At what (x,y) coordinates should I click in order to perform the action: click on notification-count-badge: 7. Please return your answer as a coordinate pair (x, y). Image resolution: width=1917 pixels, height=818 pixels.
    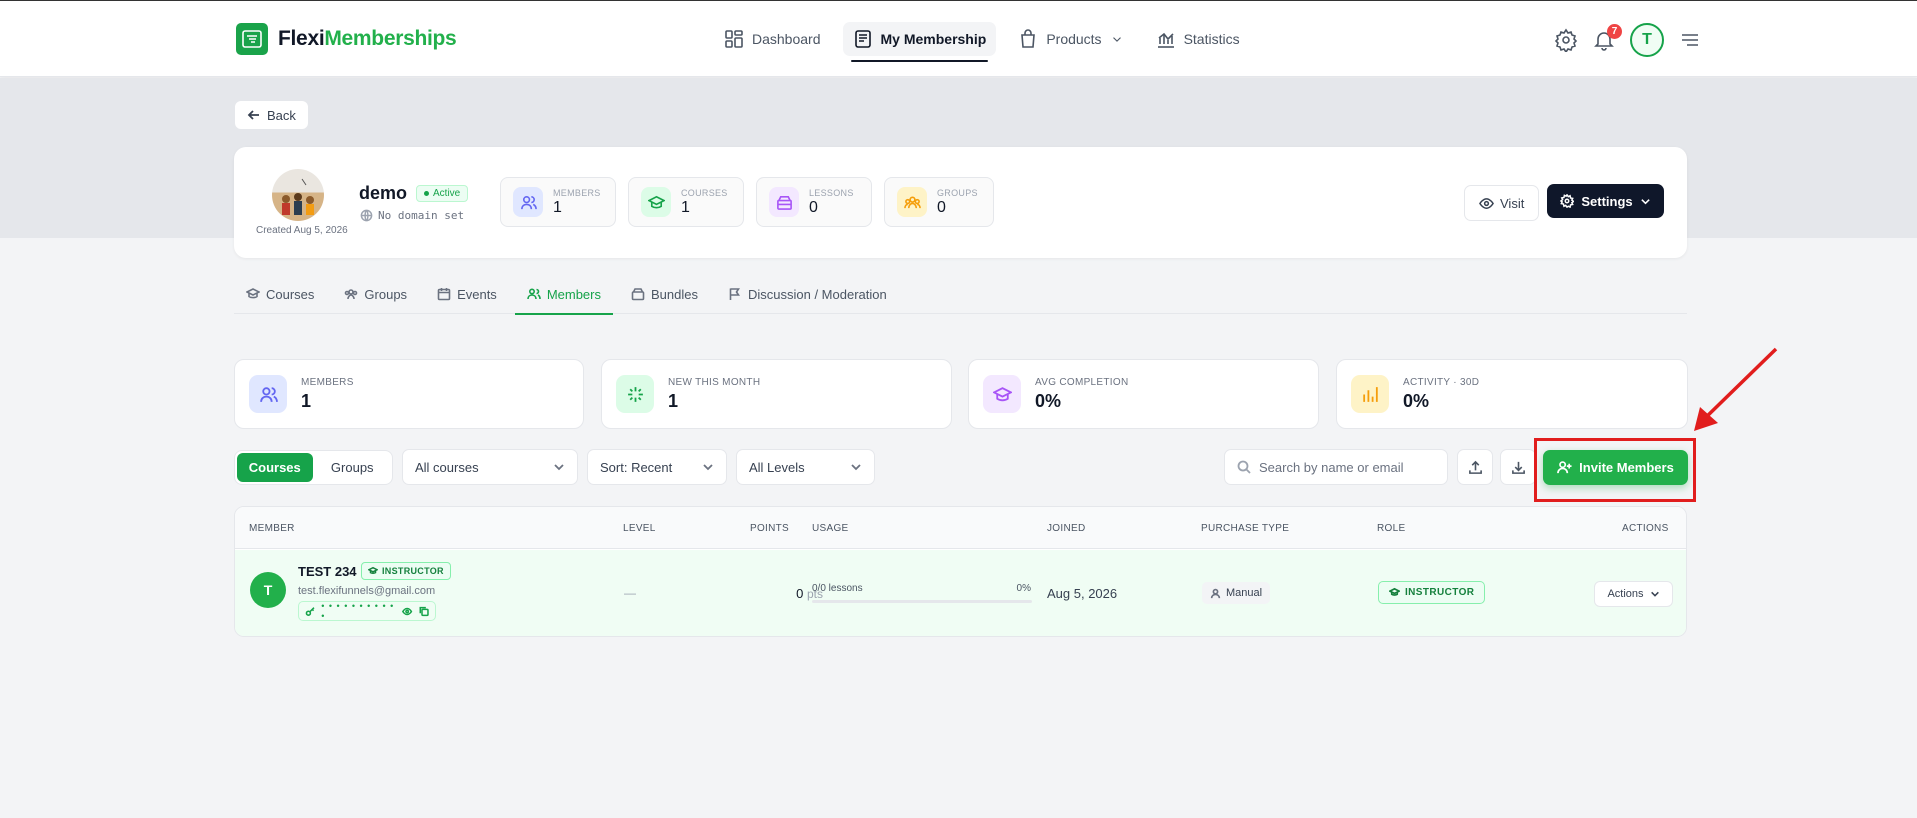
    Looking at the image, I should click on (1614, 31).